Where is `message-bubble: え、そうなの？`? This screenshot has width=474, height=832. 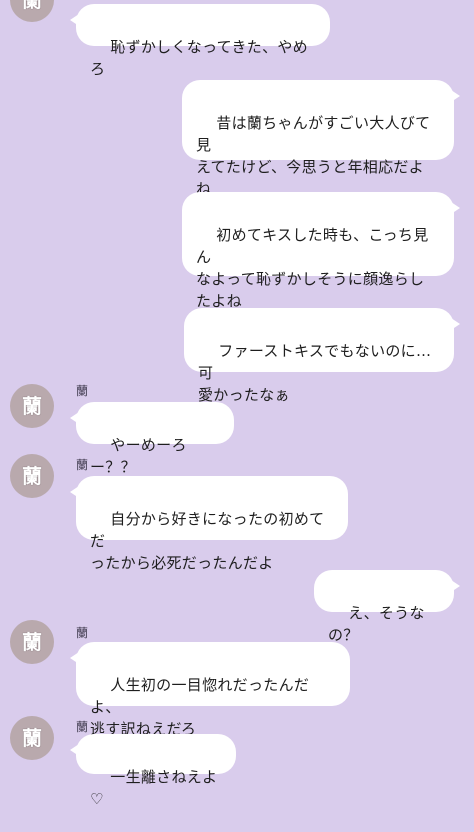
message-bubble: え、そうなの？ is located at coordinates (387, 607).